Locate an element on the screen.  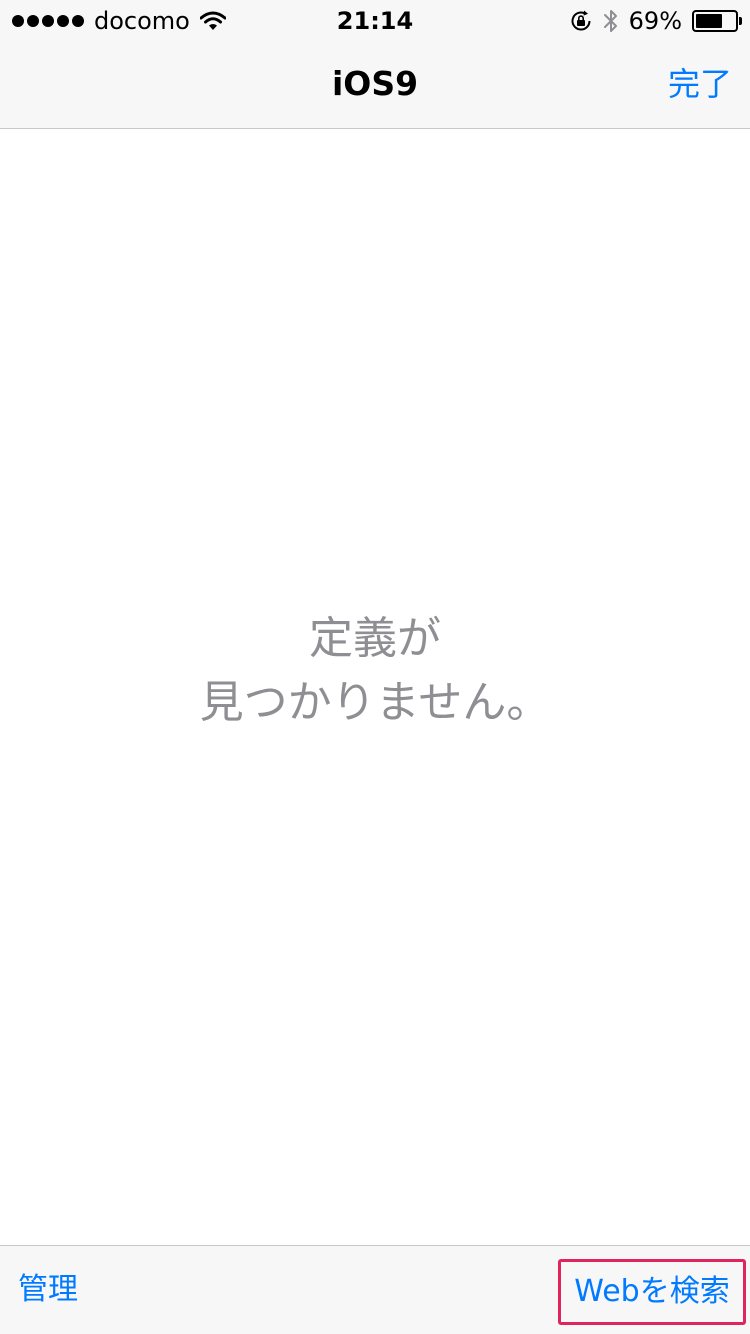
no-definition-message: 定義が 見つかりません。 is located at coordinates (375, 671).